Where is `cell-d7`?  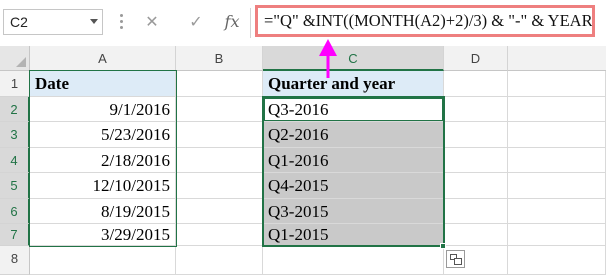 cell-d7 is located at coordinates (476, 235).